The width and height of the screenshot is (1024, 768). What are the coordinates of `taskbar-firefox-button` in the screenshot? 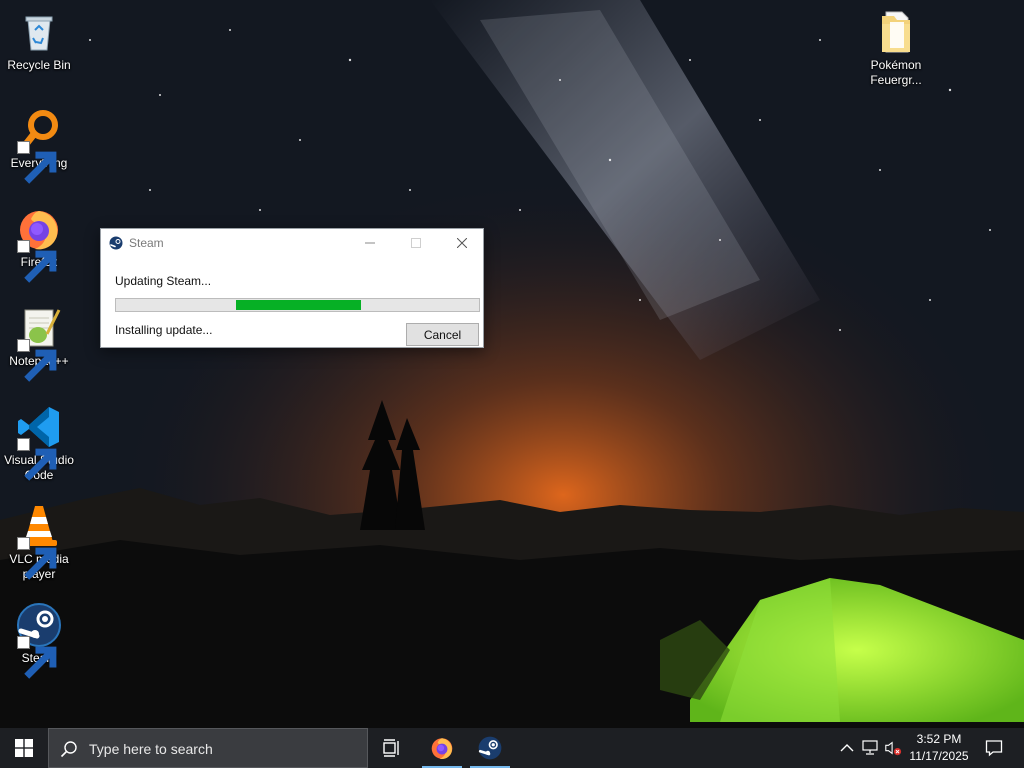 It's located at (442, 748).